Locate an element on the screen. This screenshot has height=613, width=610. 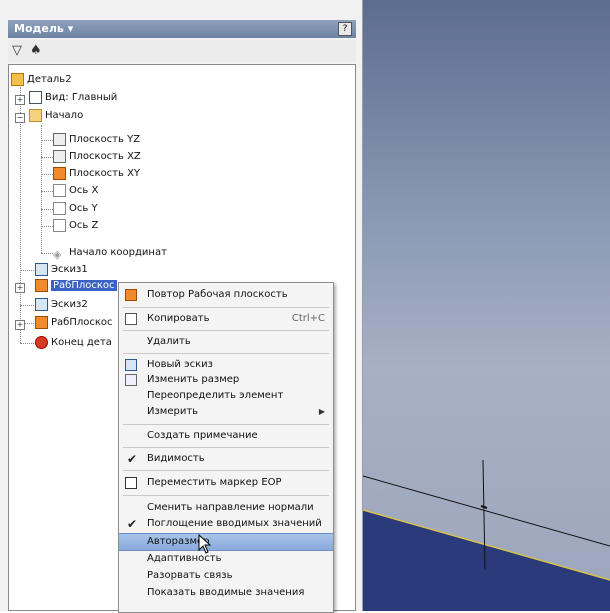
menu-item-create-note: Создать примечание is located at coordinates (226, 436).